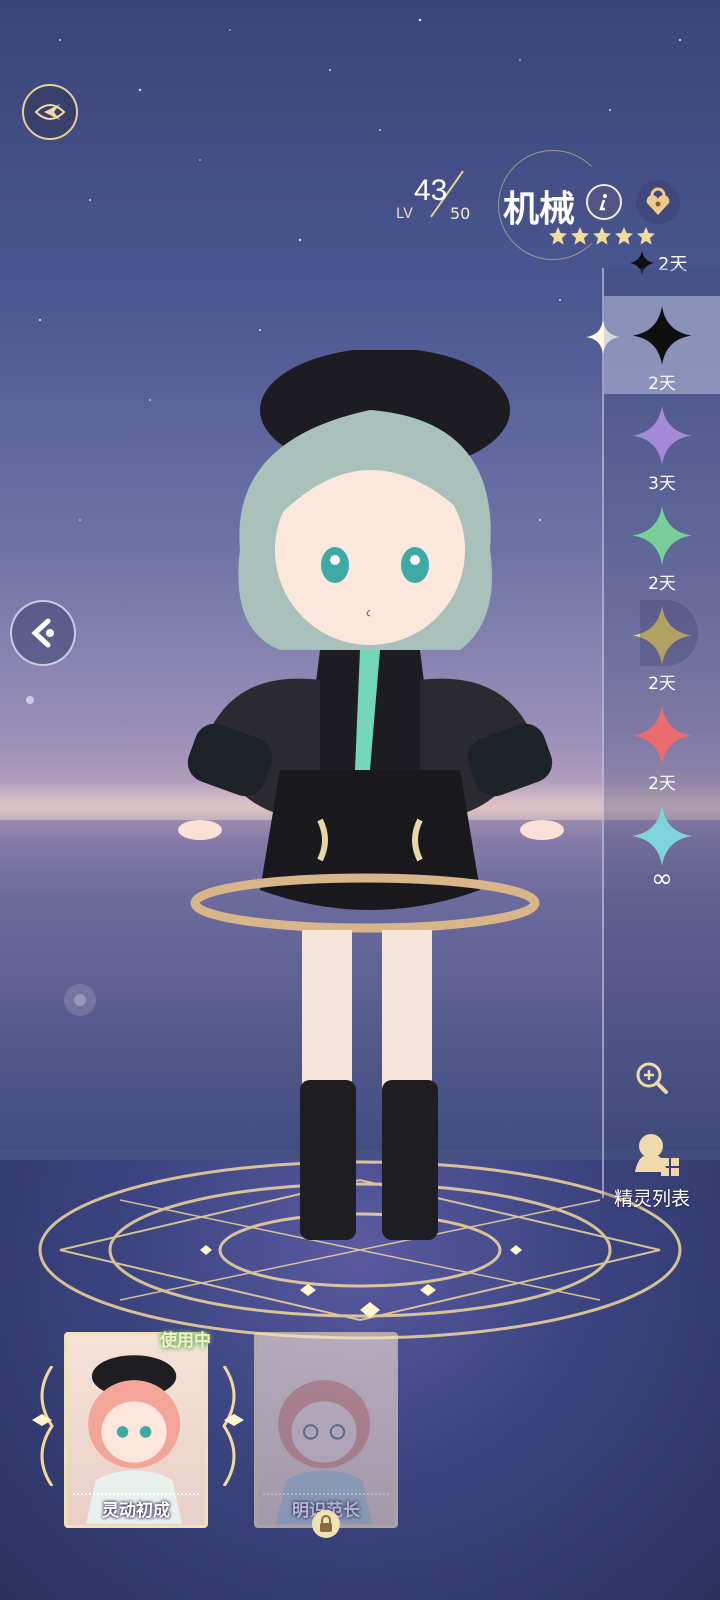 The image size is (720, 1600). I want to click on color-swatch-purple: 3天, so click(662, 445).